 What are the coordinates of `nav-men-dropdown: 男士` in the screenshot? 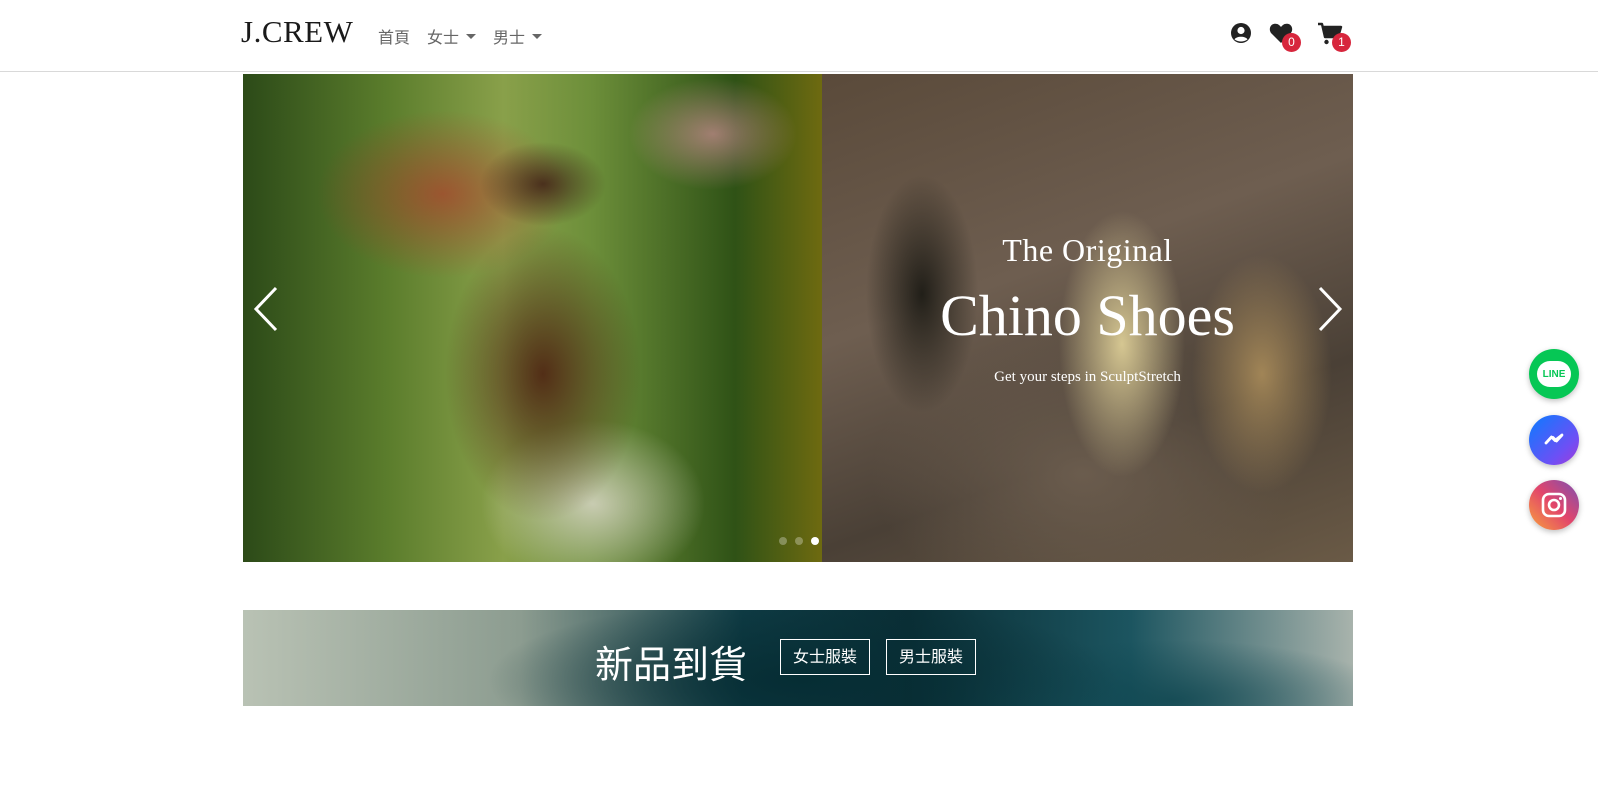 It's located at (522, 36).